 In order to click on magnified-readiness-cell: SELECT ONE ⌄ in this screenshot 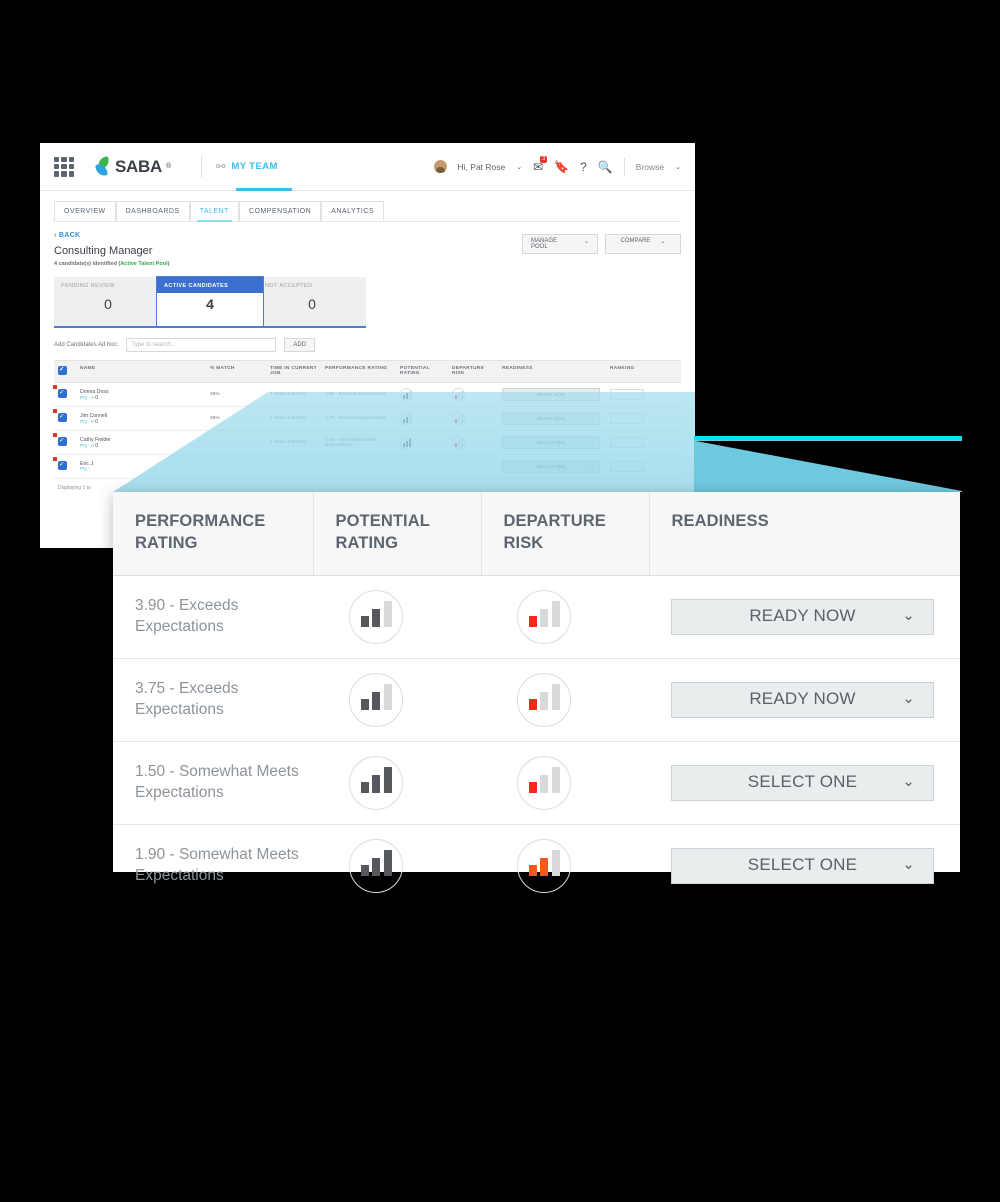, I will do `click(804, 783)`.